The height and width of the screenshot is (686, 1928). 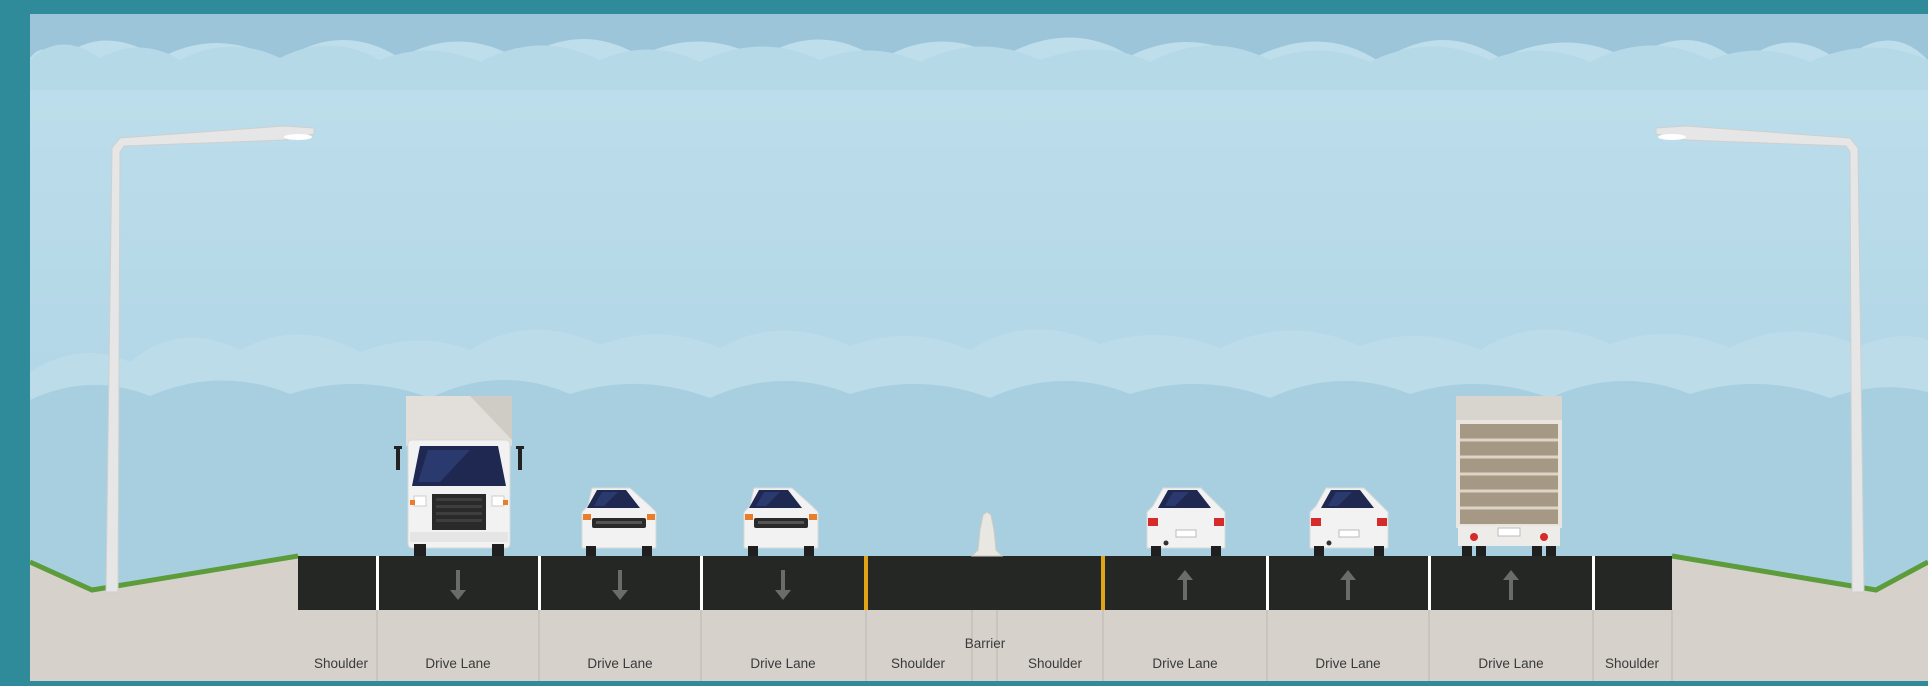 I want to click on label-left-shoulder: Shoulder, so click(x=341, y=663).